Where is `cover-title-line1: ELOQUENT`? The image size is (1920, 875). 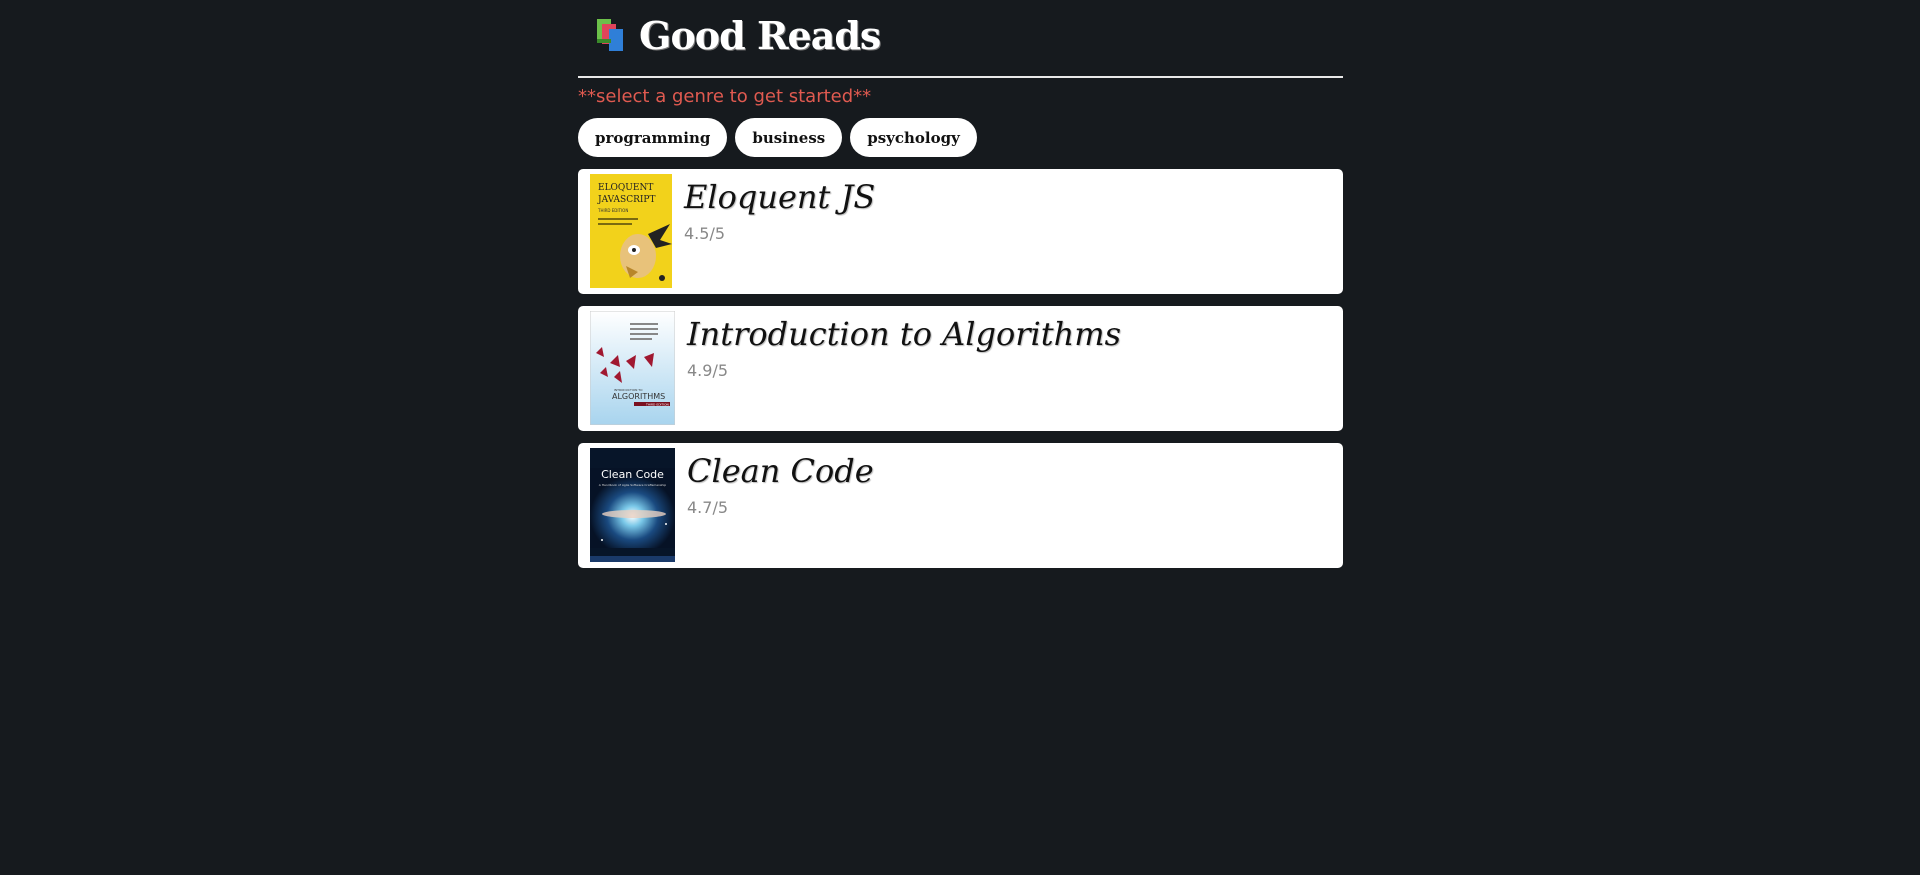 cover-title-line1: ELOQUENT is located at coordinates (625, 188).